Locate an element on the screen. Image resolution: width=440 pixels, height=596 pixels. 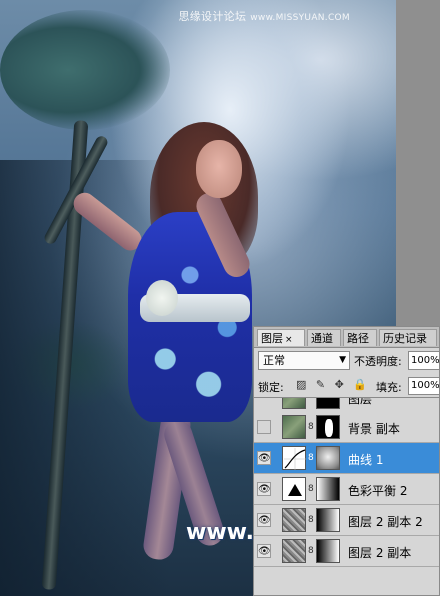
opacity-input: 100% is located at coordinates (424, 360).